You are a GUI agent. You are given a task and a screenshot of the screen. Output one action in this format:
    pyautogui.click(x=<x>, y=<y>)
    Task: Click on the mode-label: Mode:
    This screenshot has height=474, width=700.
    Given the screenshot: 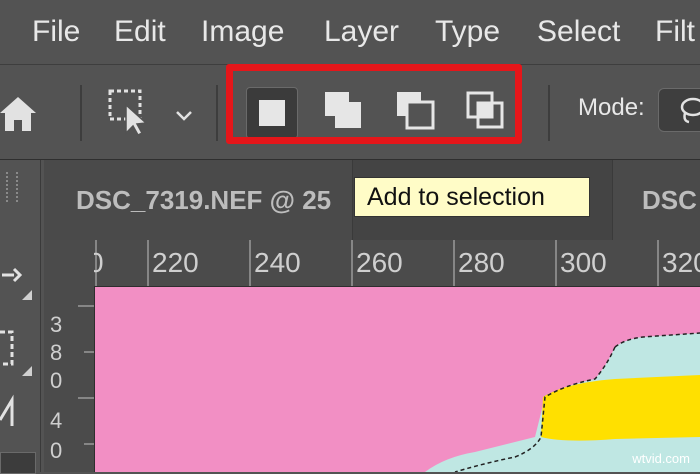 What is the action you would take?
    pyautogui.click(x=611, y=107)
    